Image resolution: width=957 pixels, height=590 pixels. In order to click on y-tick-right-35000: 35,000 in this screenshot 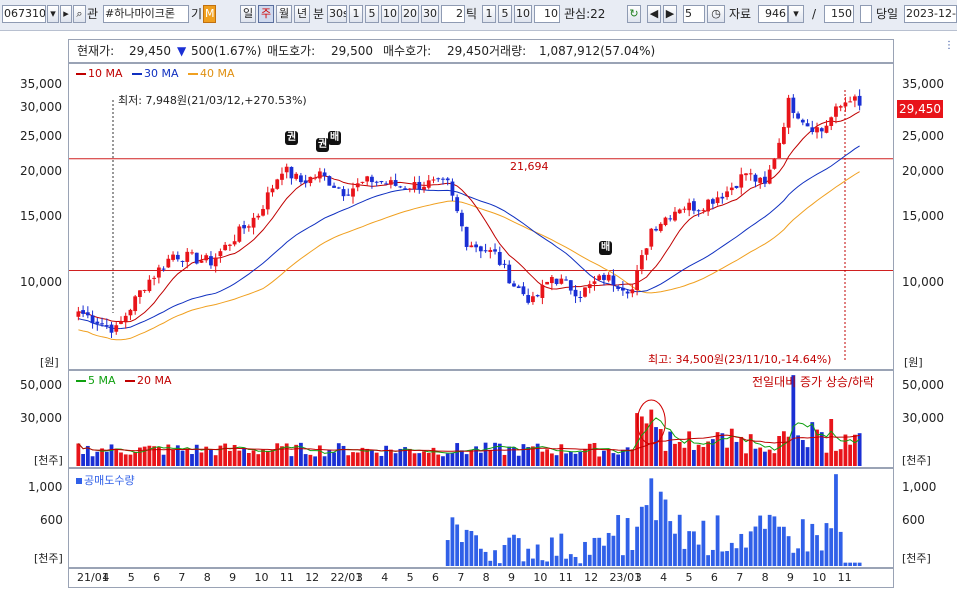, I will do `click(923, 84)`.